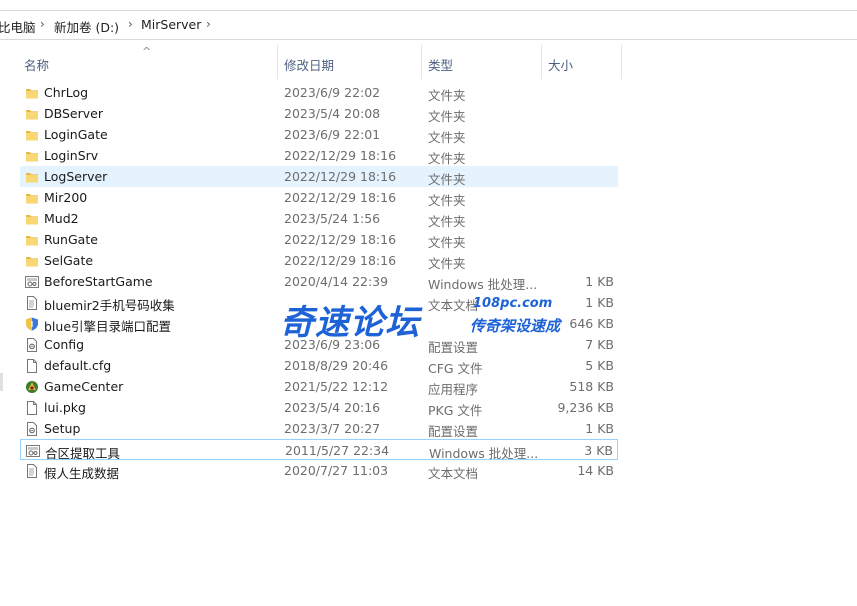 This screenshot has height=606, width=857. Describe the element at coordinates (36, 64) in the screenshot. I see `column-header-name: 名称` at that location.